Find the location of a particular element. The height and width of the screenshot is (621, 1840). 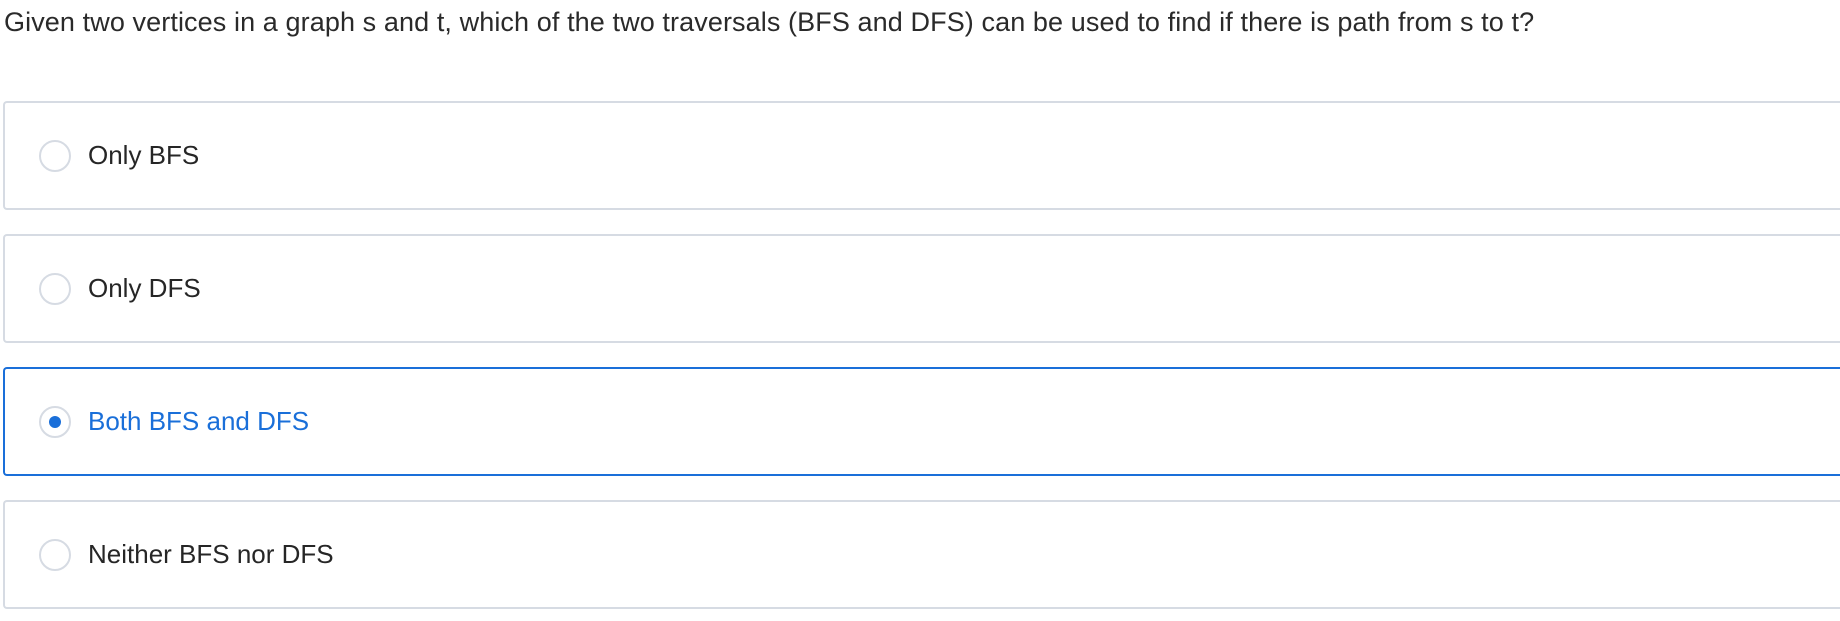

radio-button-selected is located at coordinates (55, 421).